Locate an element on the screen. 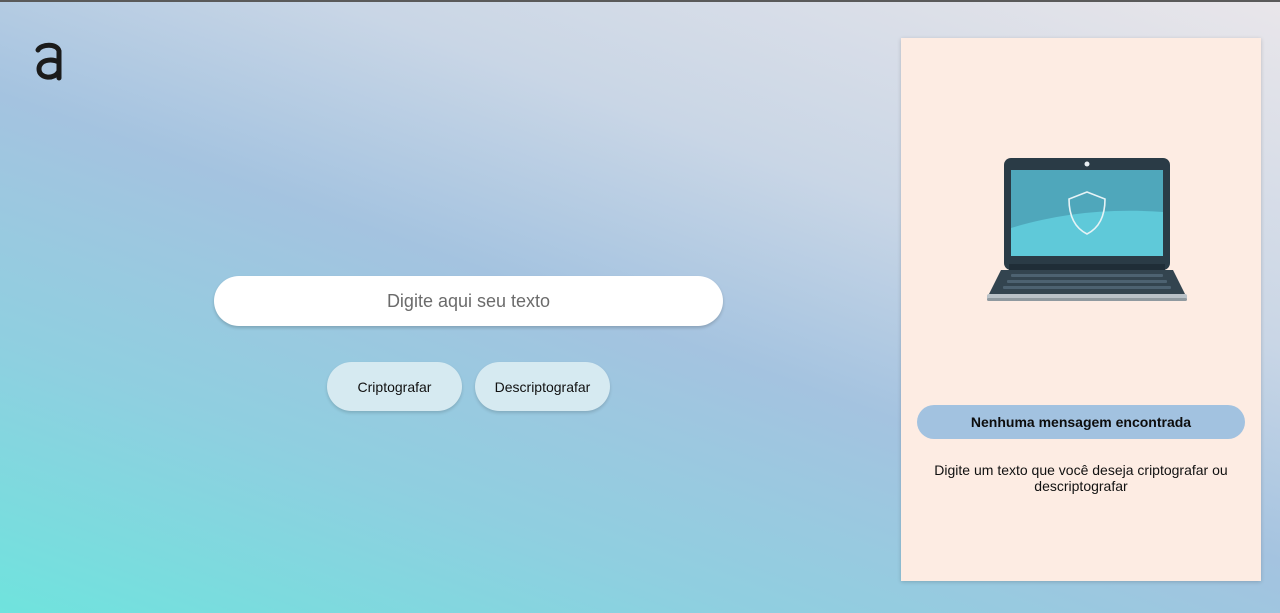 This screenshot has height=613, width=1280. logo-icon is located at coordinates (49, 60).